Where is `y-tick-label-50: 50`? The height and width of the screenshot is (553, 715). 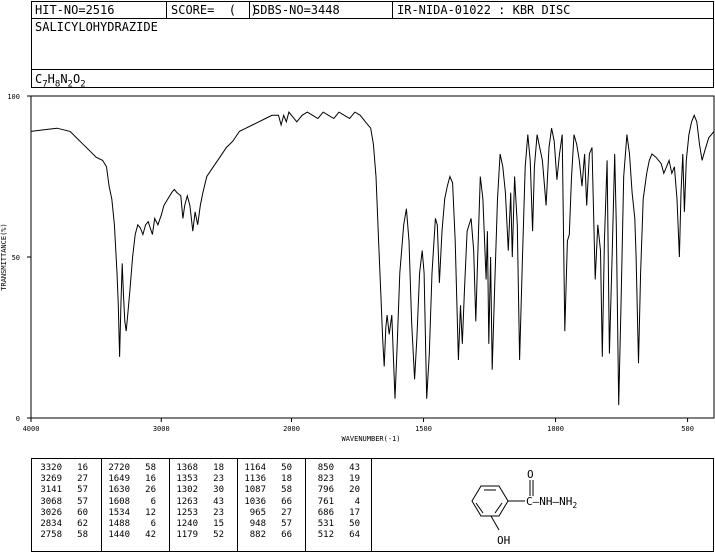 y-tick-label-50: 50 is located at coordinates (16, 258).